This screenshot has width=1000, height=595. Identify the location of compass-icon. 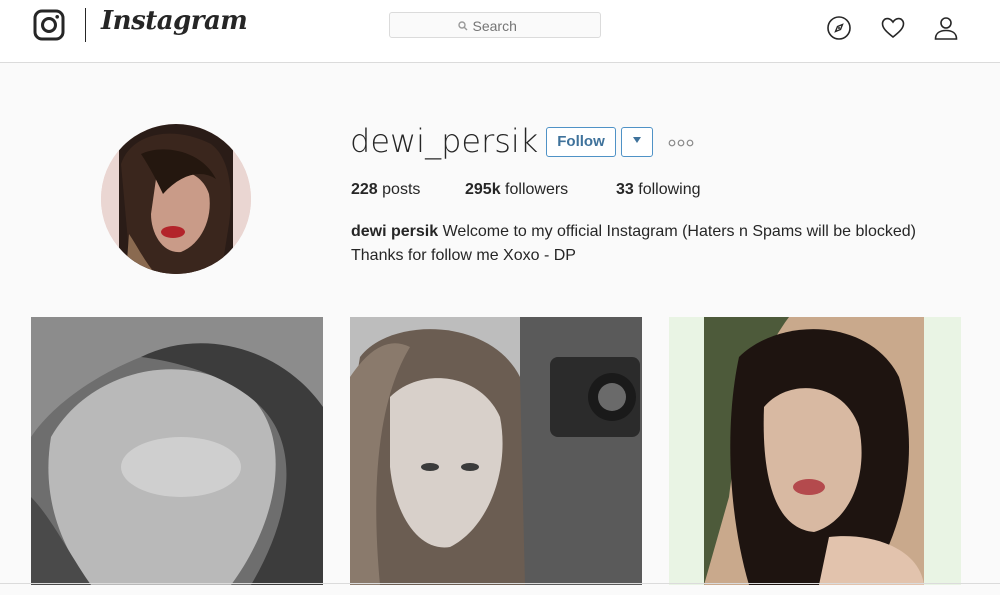
(839, 28).